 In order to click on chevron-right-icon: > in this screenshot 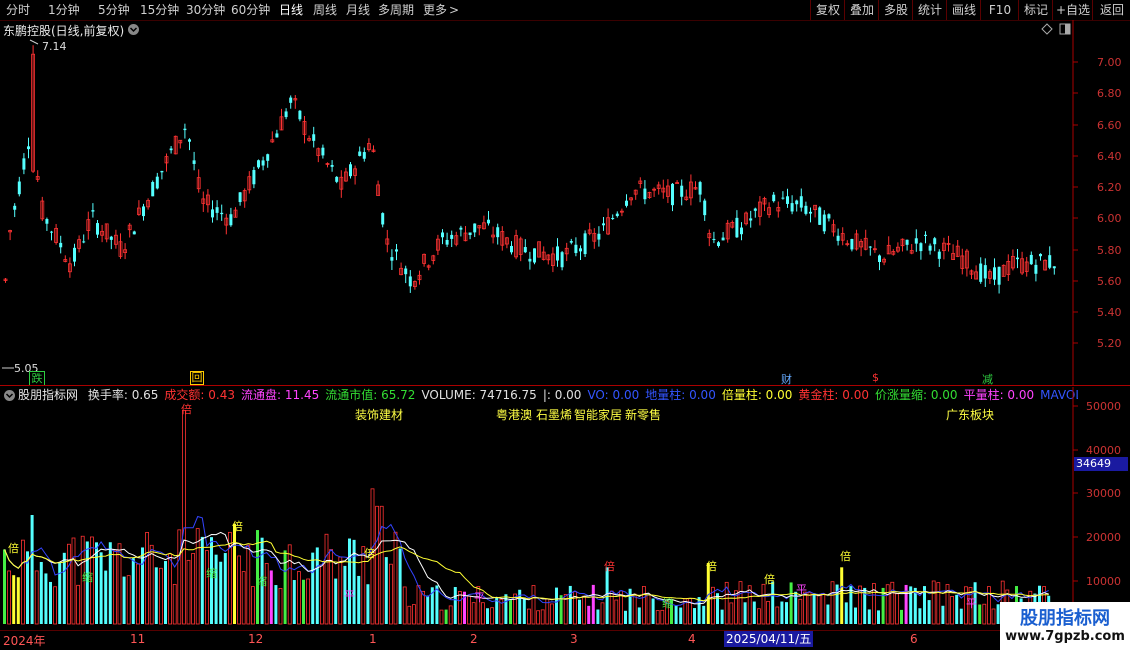, I will do `click(454, 10)`.